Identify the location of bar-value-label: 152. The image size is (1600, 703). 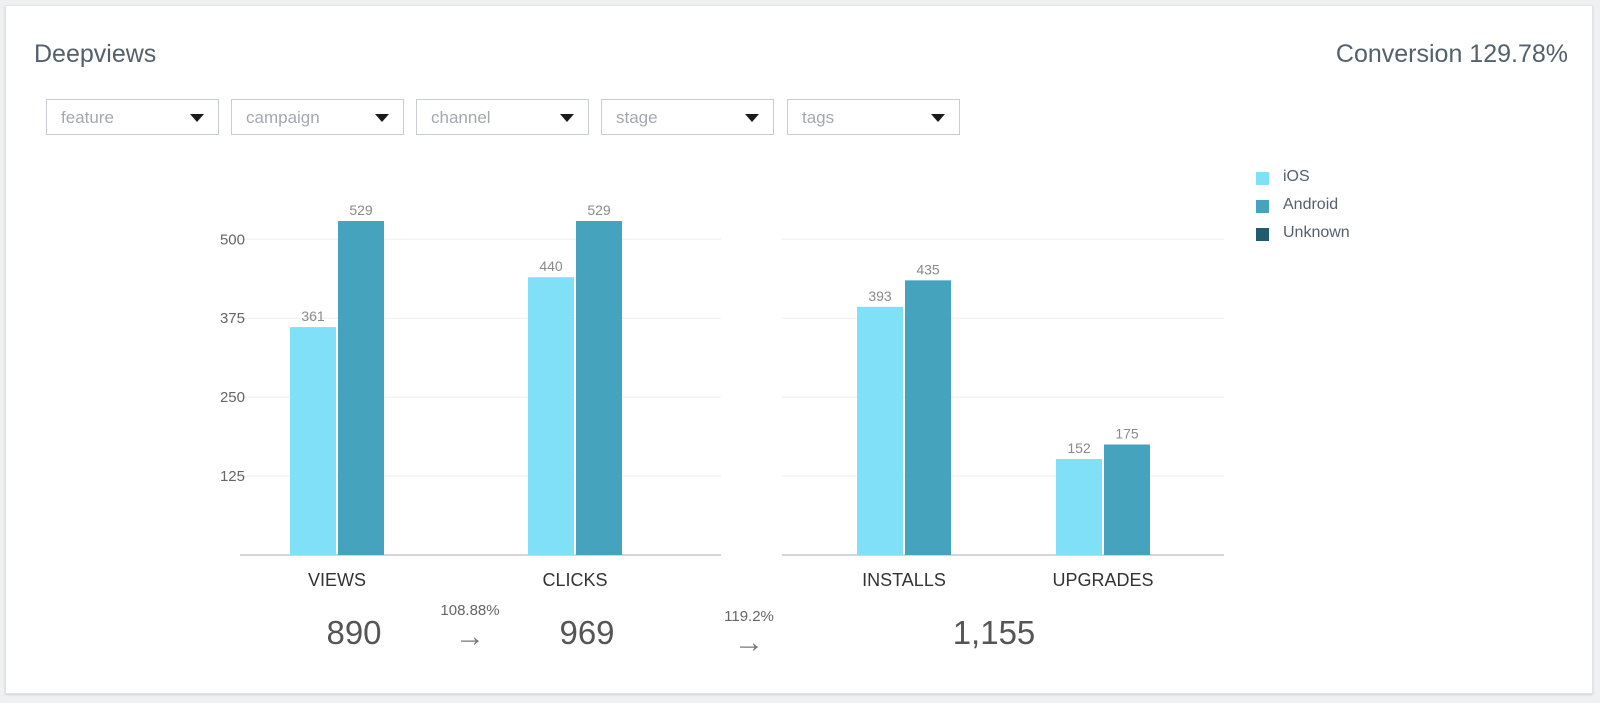
(1079, 448).